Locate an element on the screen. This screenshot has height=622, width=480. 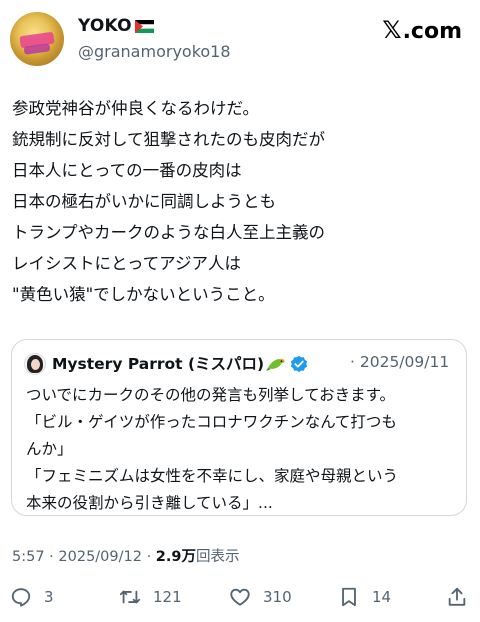
quote-avatar is located at coordinates (35, 364).